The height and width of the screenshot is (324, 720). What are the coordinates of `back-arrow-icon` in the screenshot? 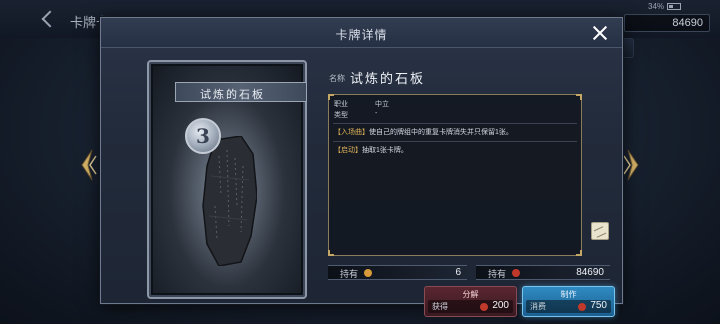 It's located at (50, 19).